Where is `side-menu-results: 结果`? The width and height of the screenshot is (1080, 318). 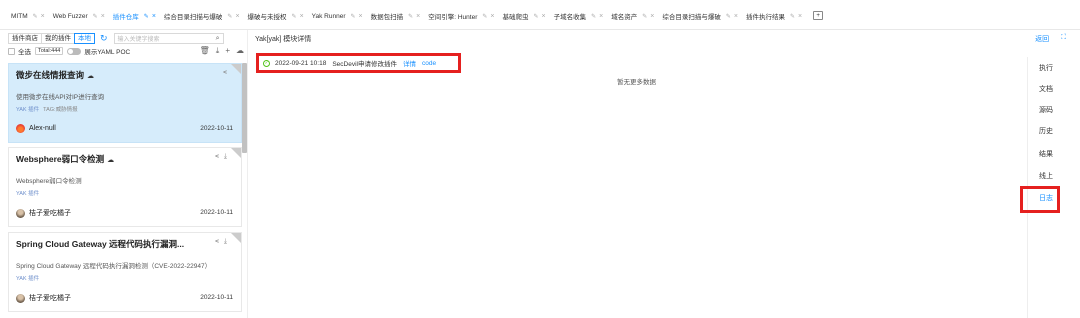
side-menu-results: 结果 is located at coordinates (1046, 154).